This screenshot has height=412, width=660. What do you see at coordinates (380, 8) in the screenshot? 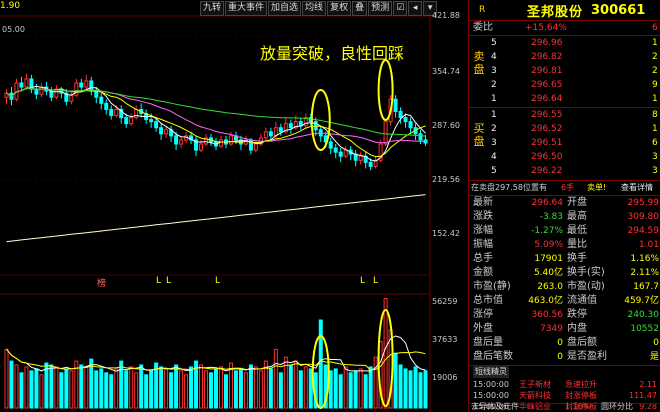
I see `forecast-button: 预测` at bounding box center [380, 8].